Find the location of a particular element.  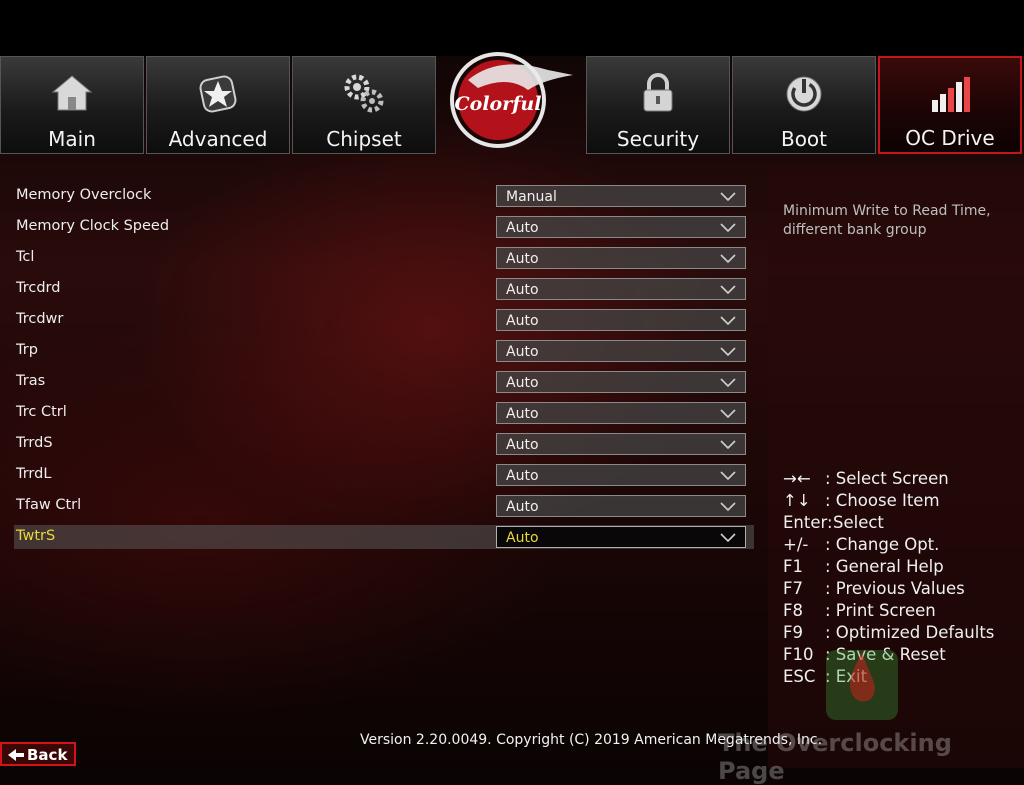

key-label: F8 is located at coordinates (793, 610).